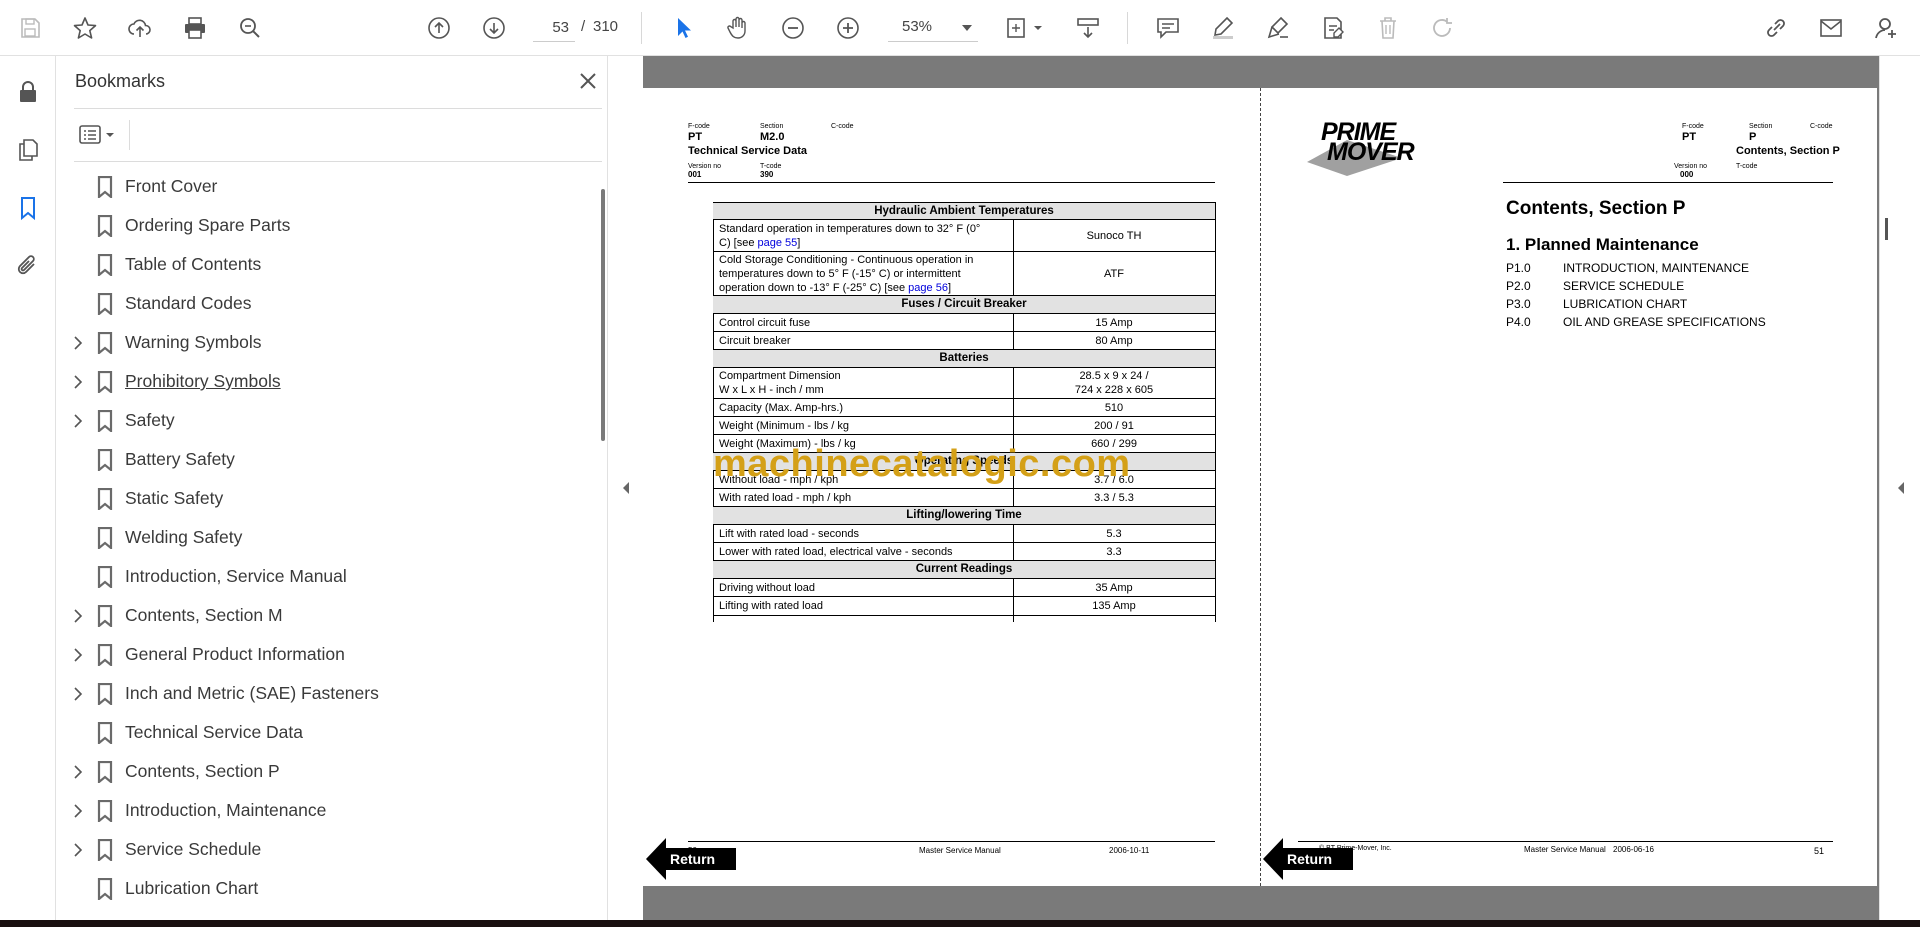 The width and height of the screenshot is (1920, 927). I want to click on bookmarks-icon, so click(28, 208).